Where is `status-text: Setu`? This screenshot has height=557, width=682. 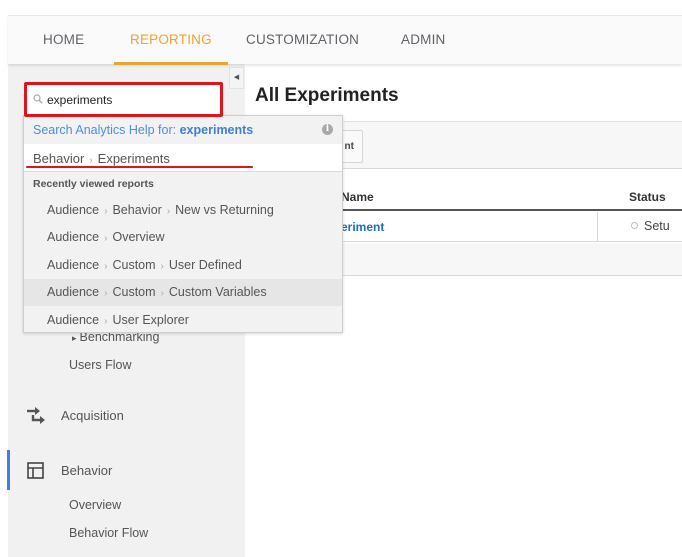
status-text: Setu is located at coordinates (657, 226).